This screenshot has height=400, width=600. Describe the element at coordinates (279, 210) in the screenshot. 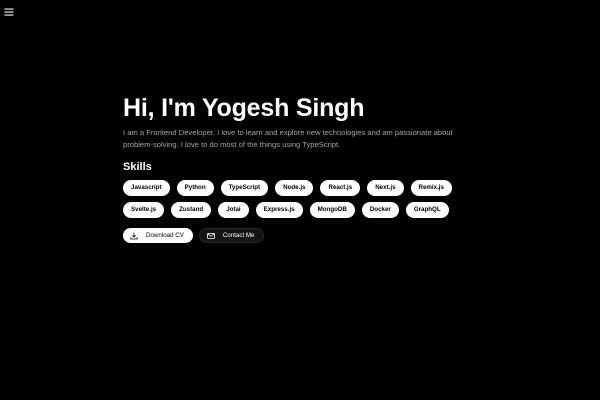

I see `skill-chip: Express.js` at that location.